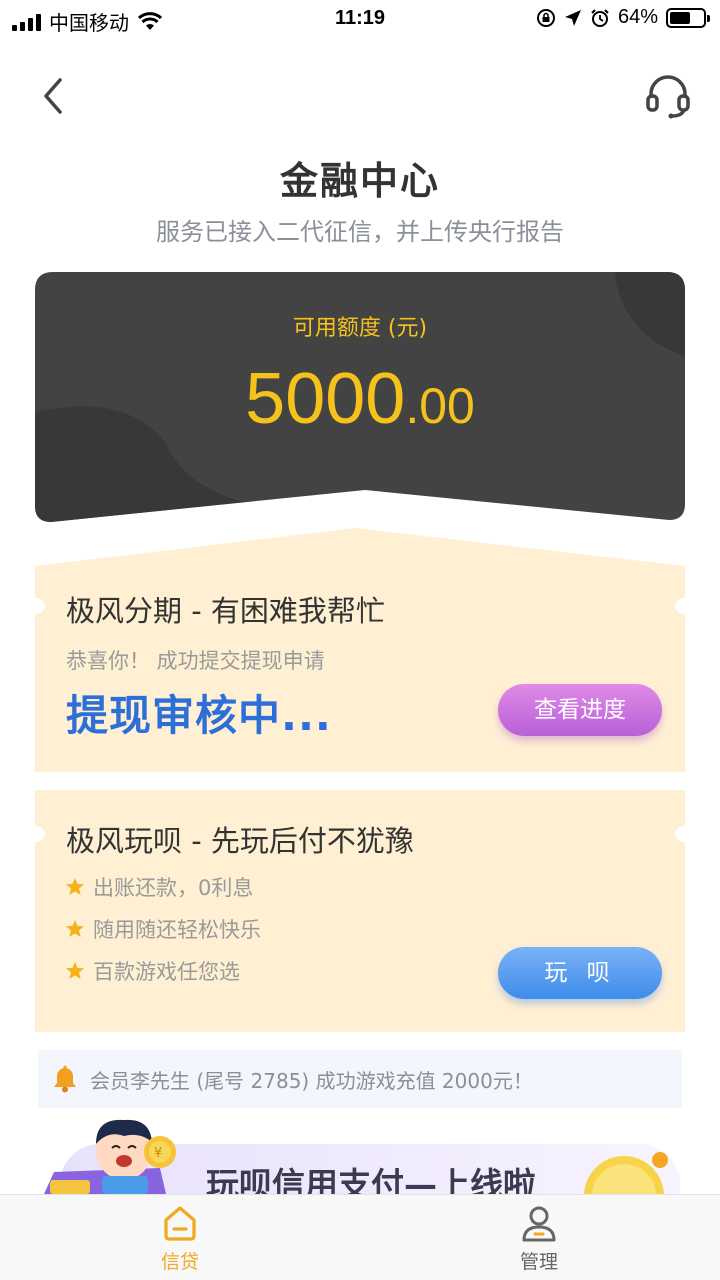  I want to click on tab-manage: 管理, so click(539, 1238).